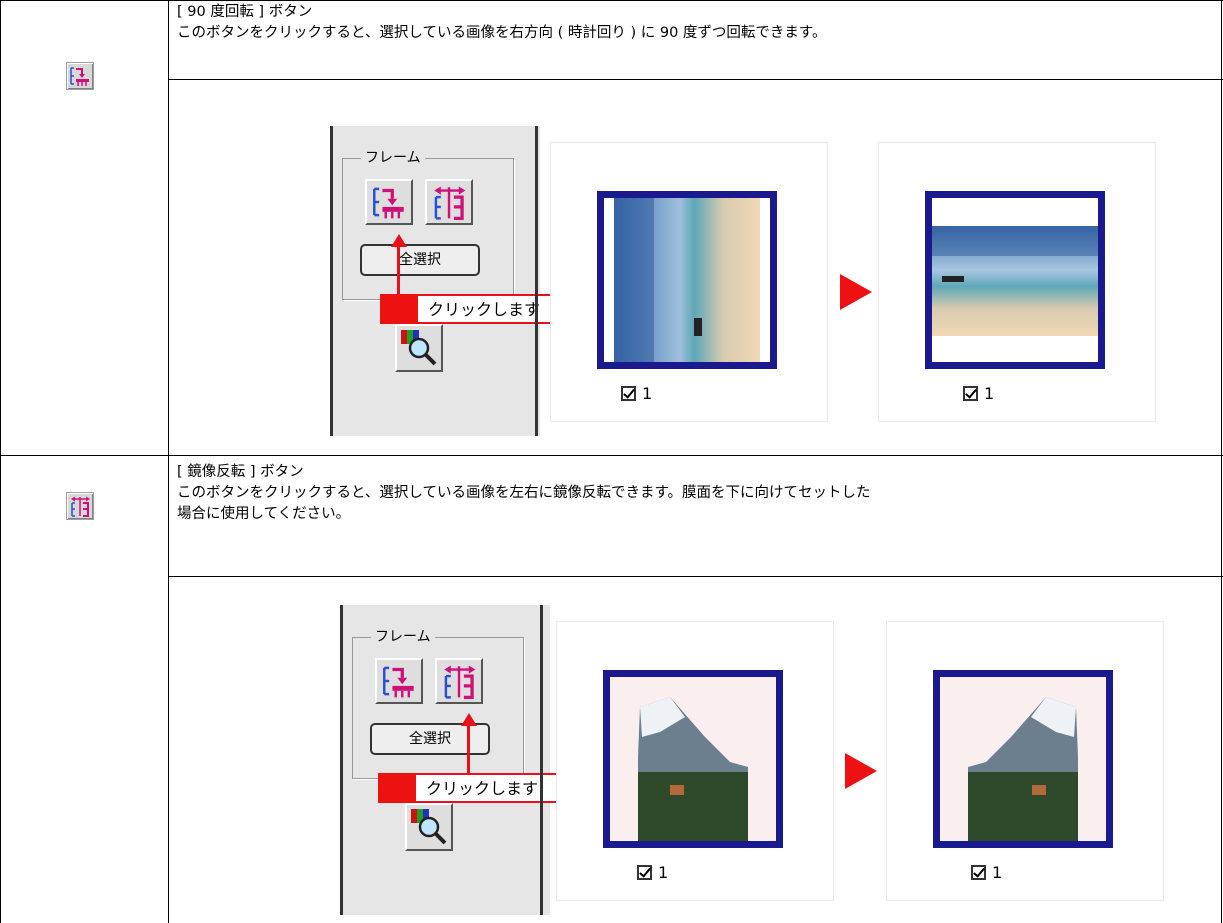  I want to click on row2-inner-divider, so click(695, 576).